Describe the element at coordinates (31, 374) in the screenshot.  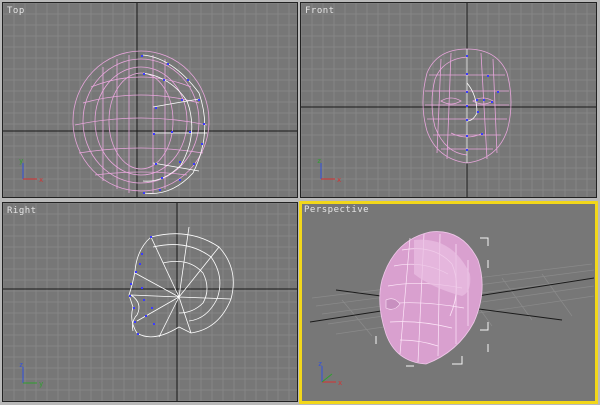
I see `axis-tripod-icon: z y` at that location.